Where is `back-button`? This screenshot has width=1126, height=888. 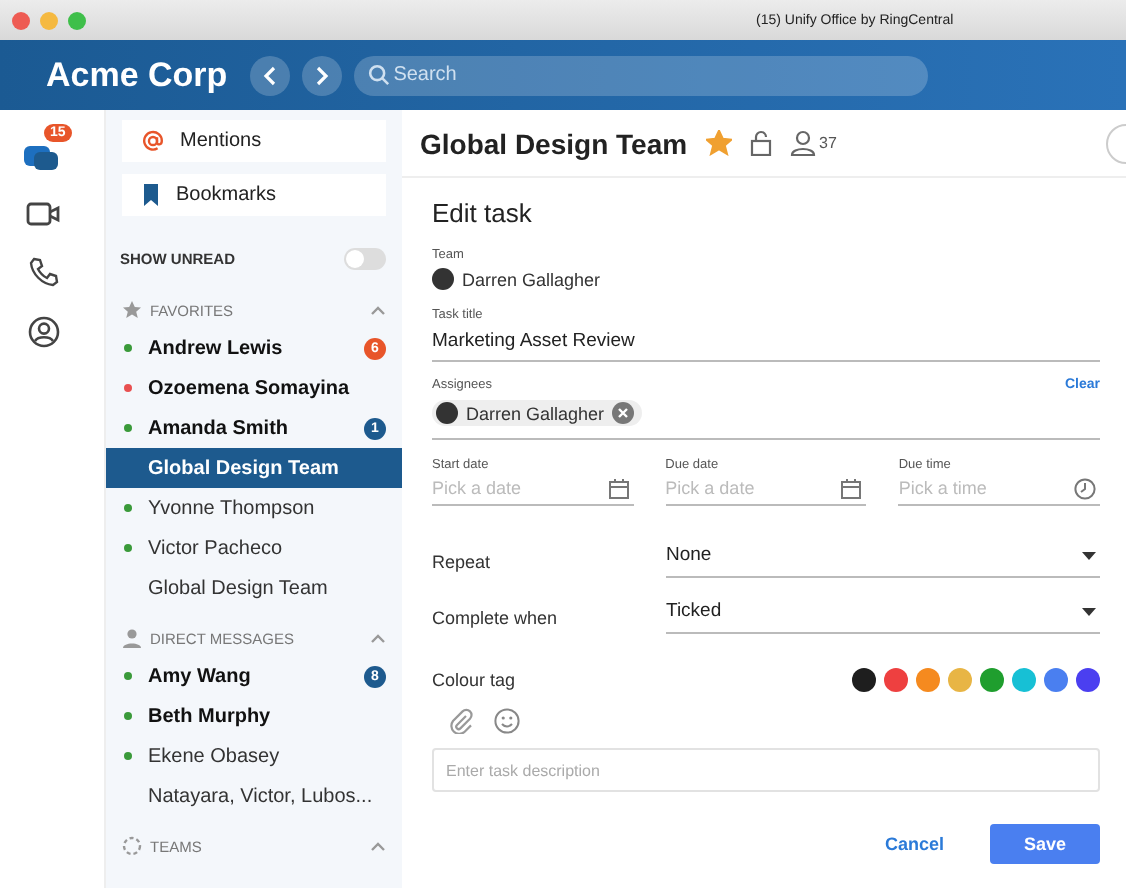
back-button is located at coordinates (269, 75).